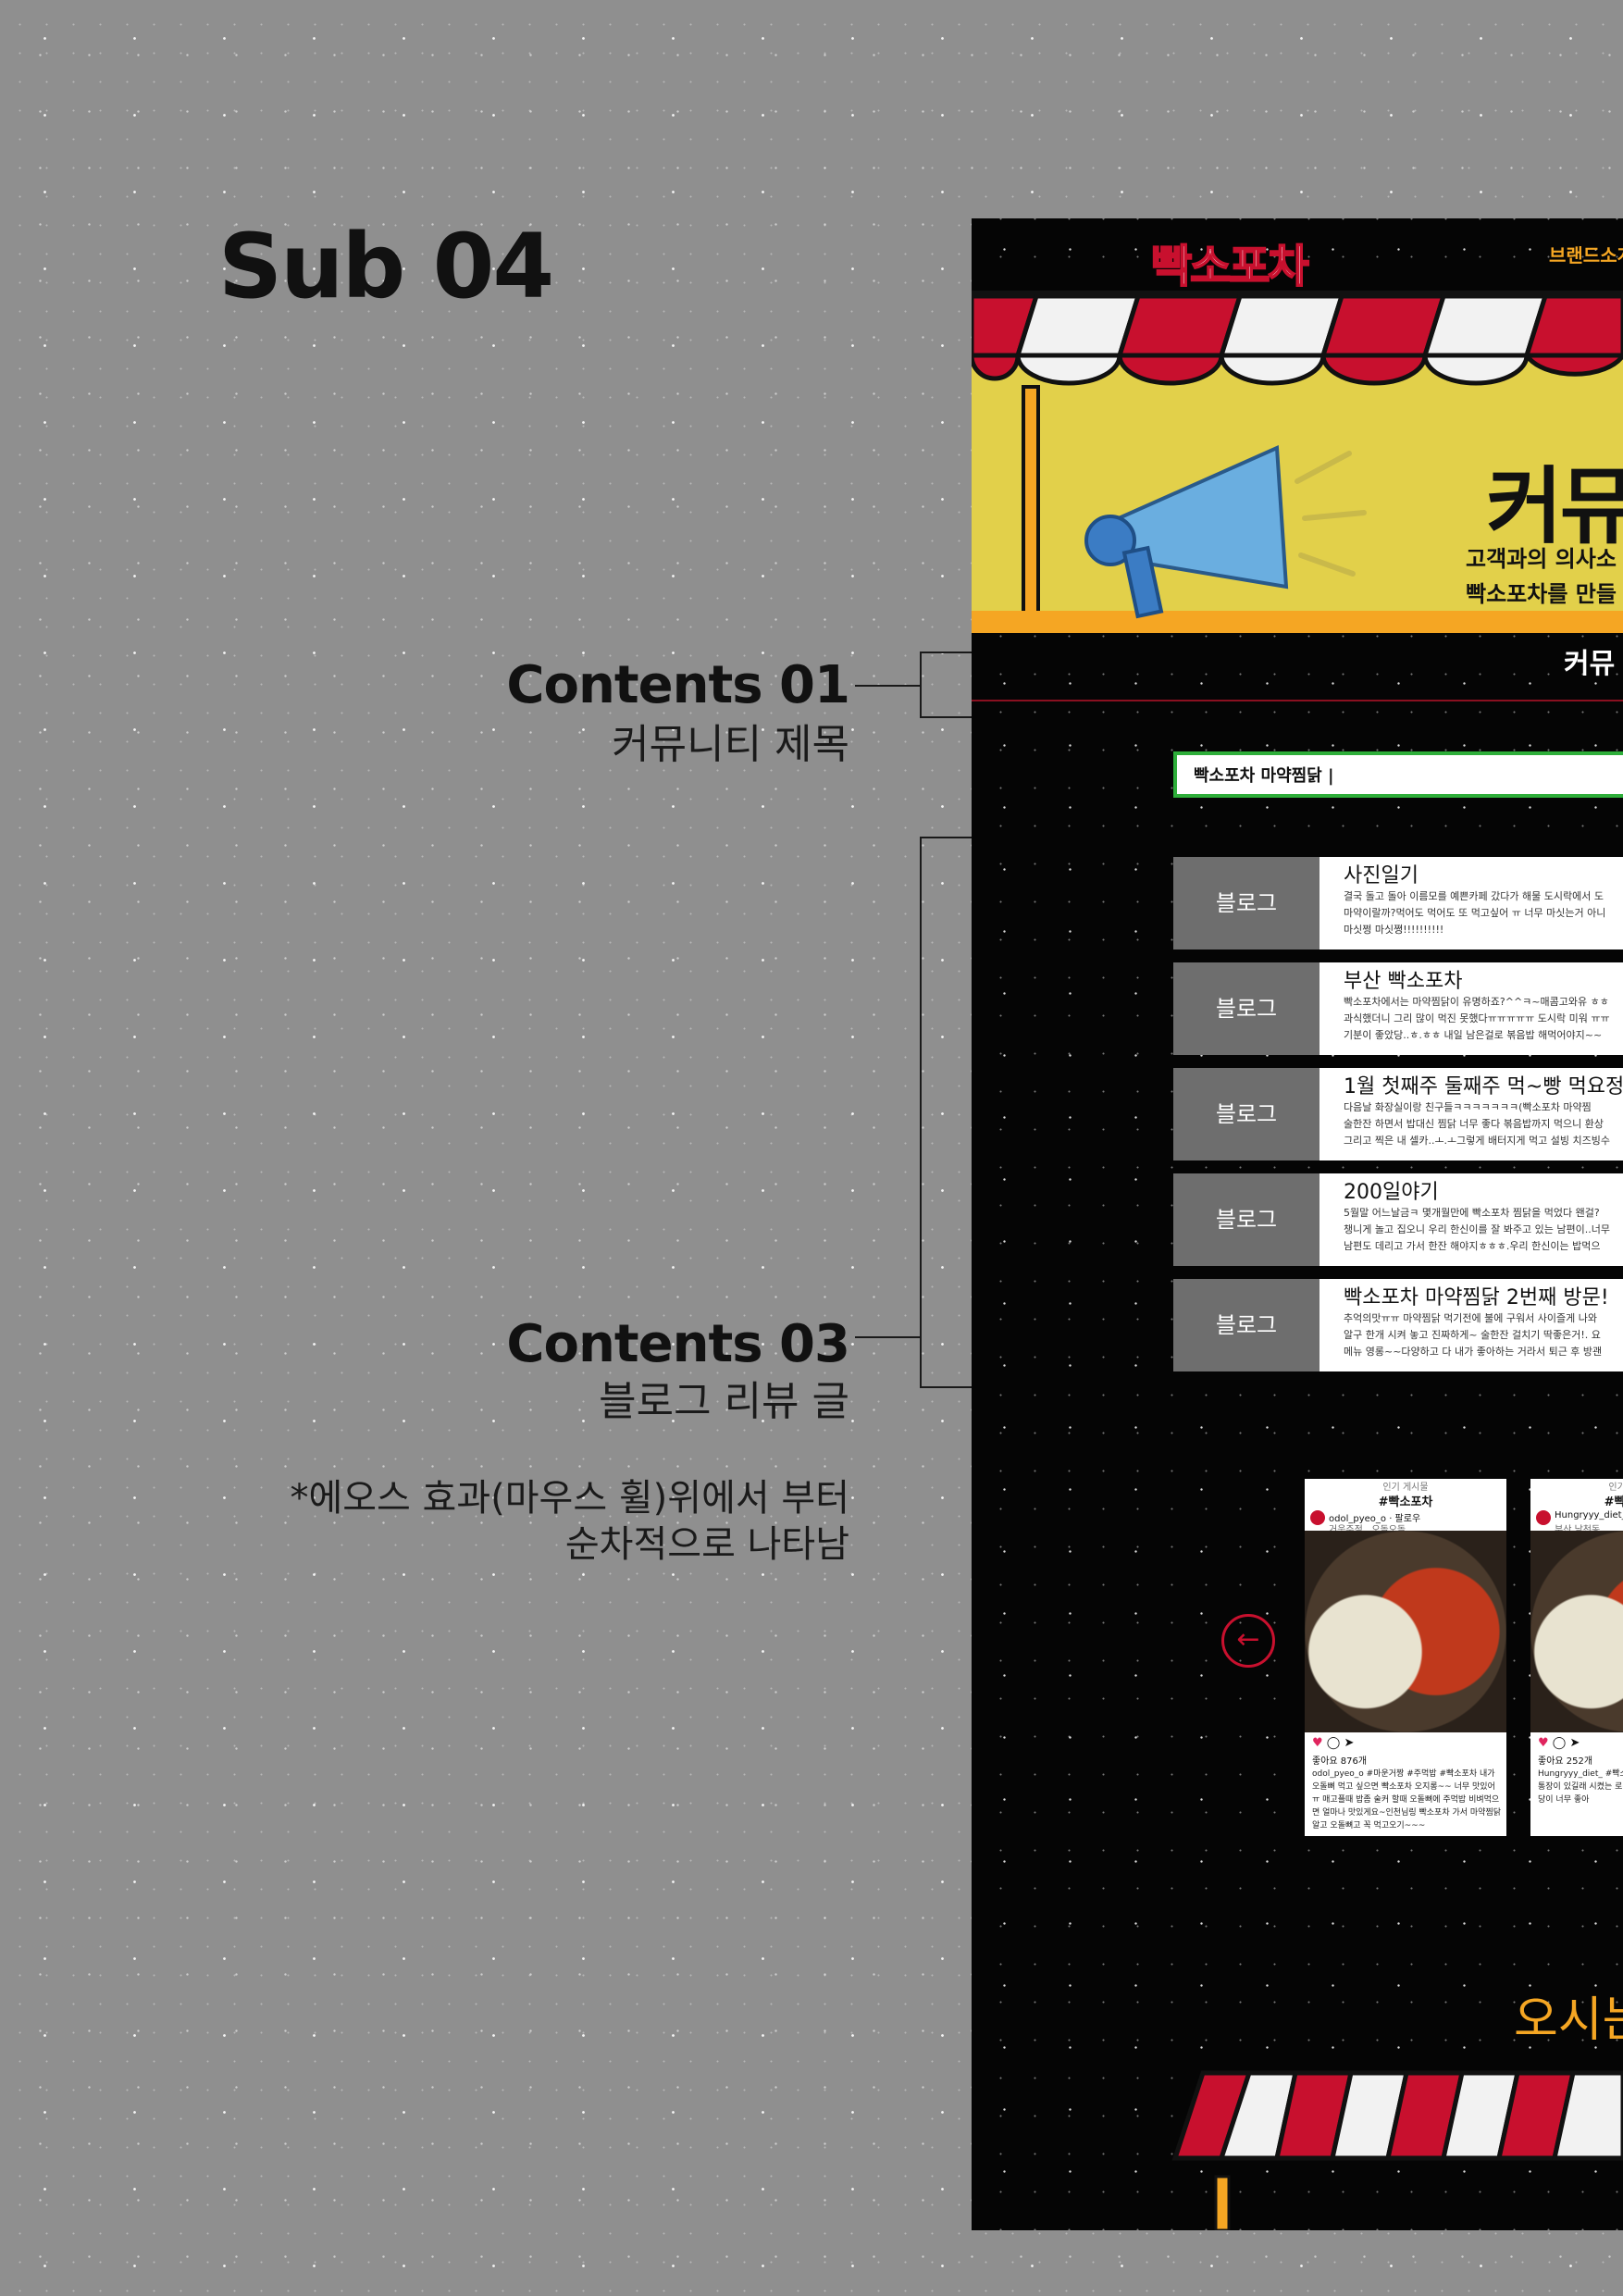 The image size is (1623, 2296). Describe the element at coordinates (678, 1344) in the screenshot. I see `contents03-title: Contents 03` at that location.